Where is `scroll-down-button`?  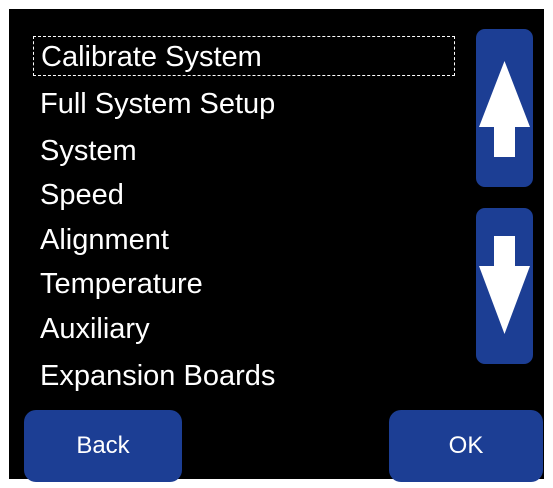
scroll-down-button is located at coordinates (504, 286).